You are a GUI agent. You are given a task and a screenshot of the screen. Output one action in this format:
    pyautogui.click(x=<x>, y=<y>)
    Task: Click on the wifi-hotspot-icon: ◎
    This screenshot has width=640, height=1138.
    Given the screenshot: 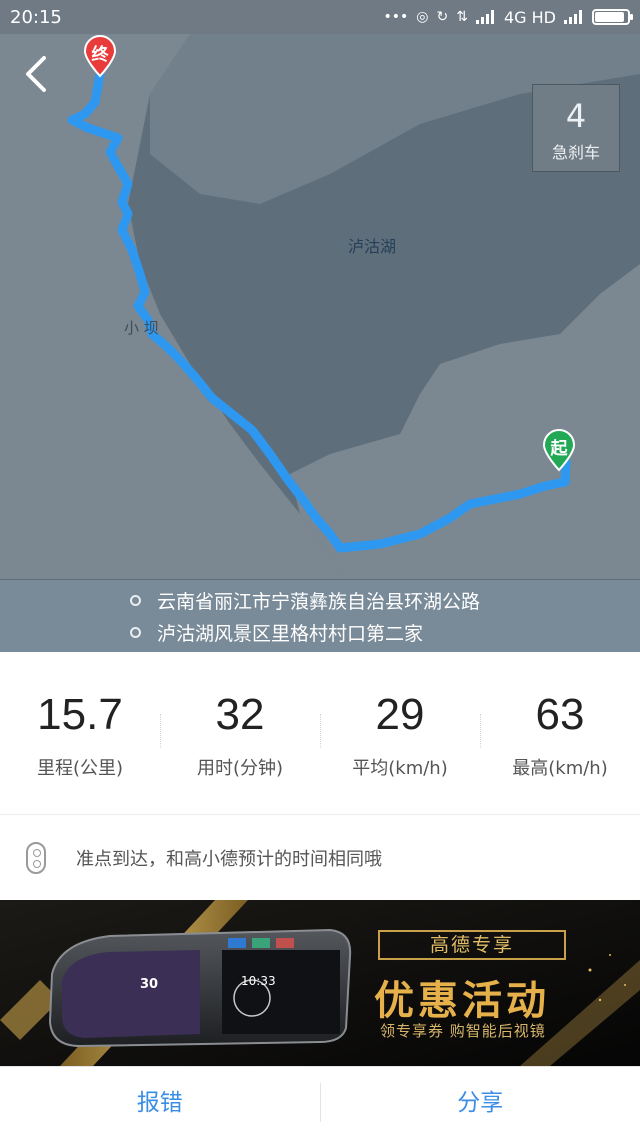 What is the action you would take?
    pyautogui.click(x=422, y=17)
    